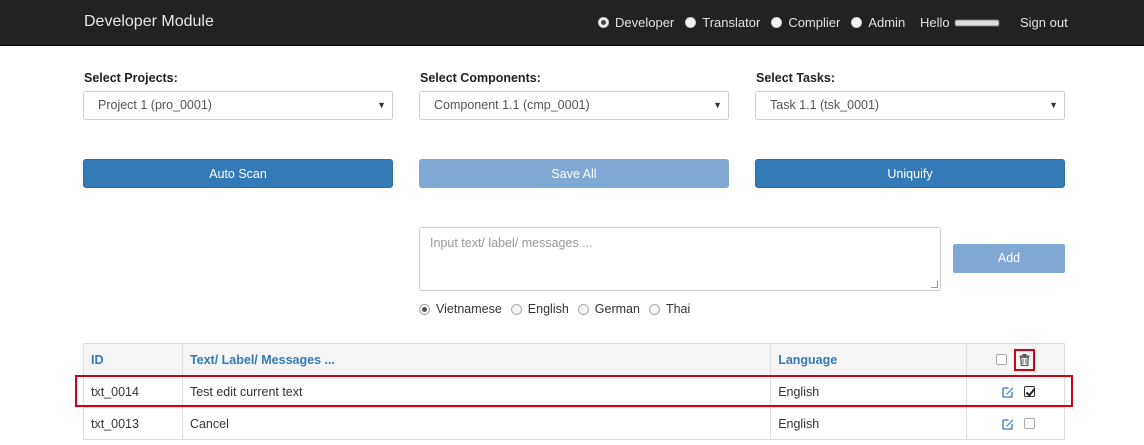 This screenshot has width=1144, height=445. What do you see at coordinates (608, 309) in the screenshot?
I see `lang-german: German` at bounding box center [608, 309].